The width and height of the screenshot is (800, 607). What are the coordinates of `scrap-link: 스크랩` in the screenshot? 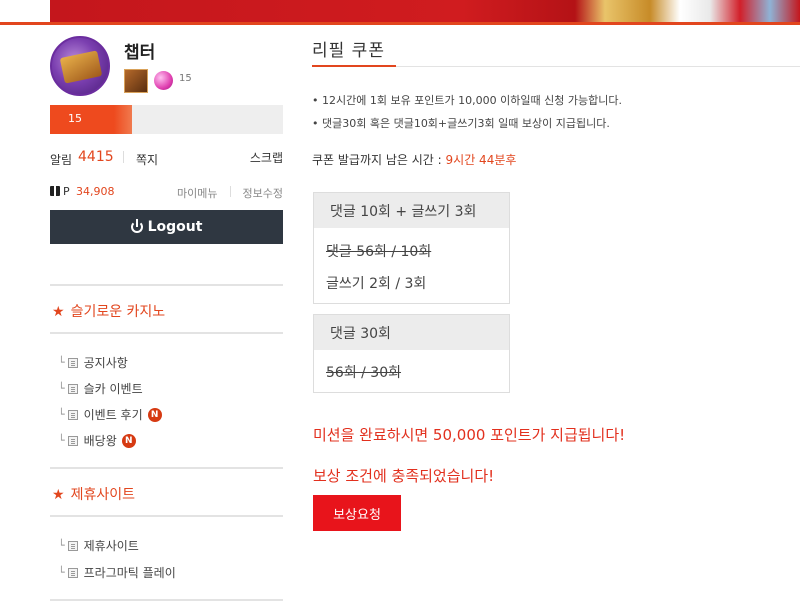 It's located at (266, 157).